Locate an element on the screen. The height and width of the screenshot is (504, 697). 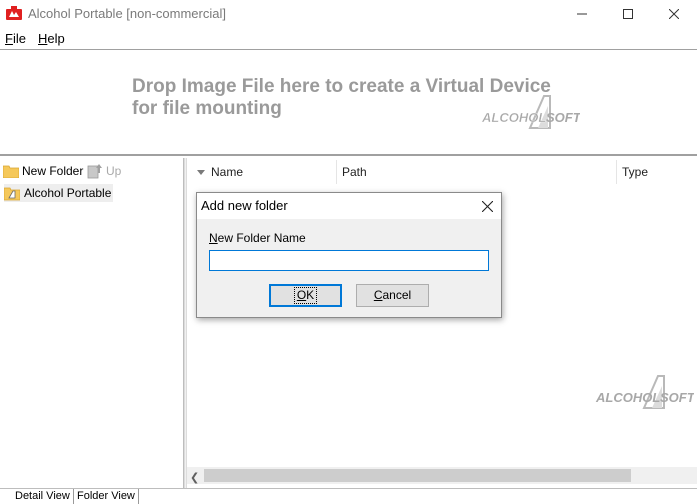
folder-name-accel: N is located at coordinates (213, 238).